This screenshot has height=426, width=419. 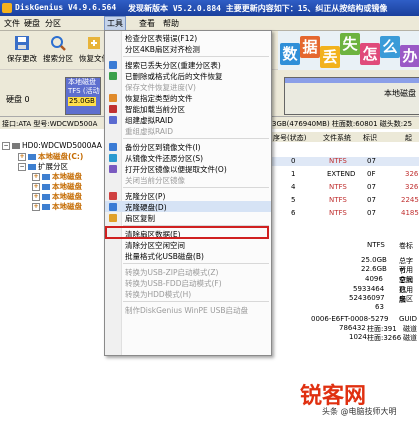 I want to click on column-header: 序号(状态), so click(x=290, y=138).